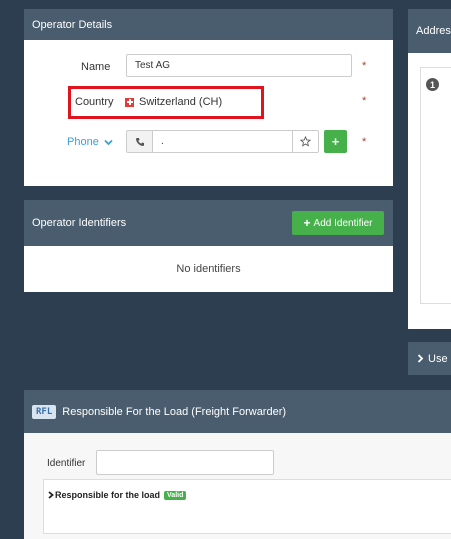  Describe the element at coordinates (66, 463) in the screenshot. I see `identifier-label: Identifier` at that location.